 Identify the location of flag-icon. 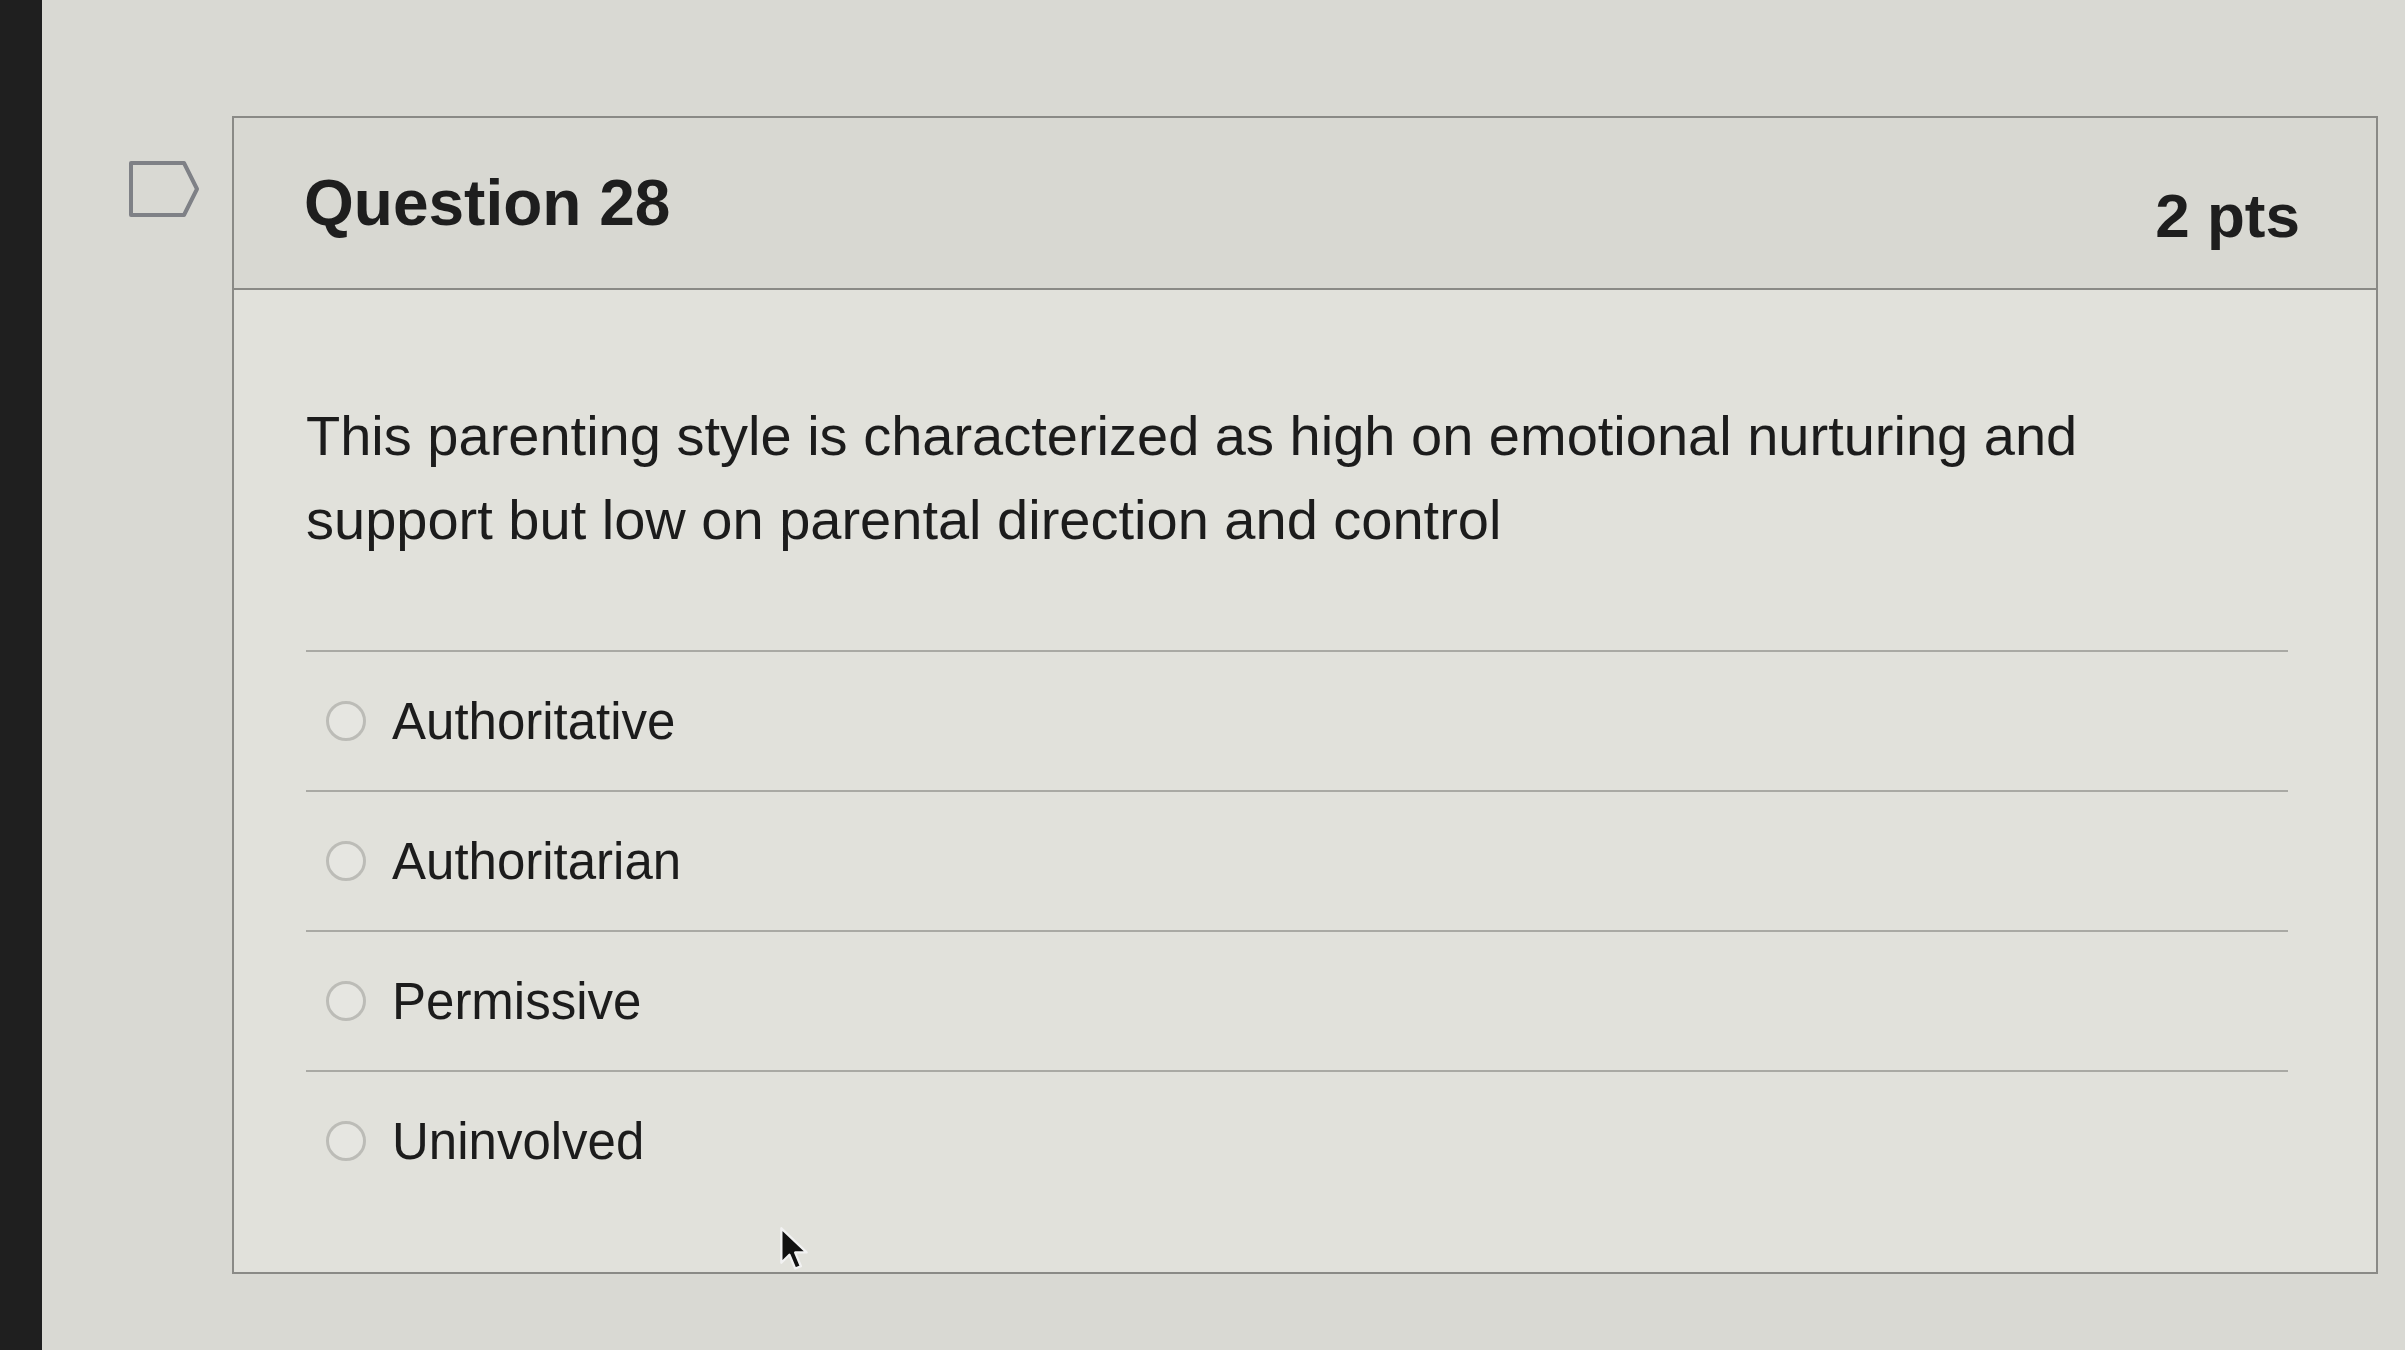
(164, 189).